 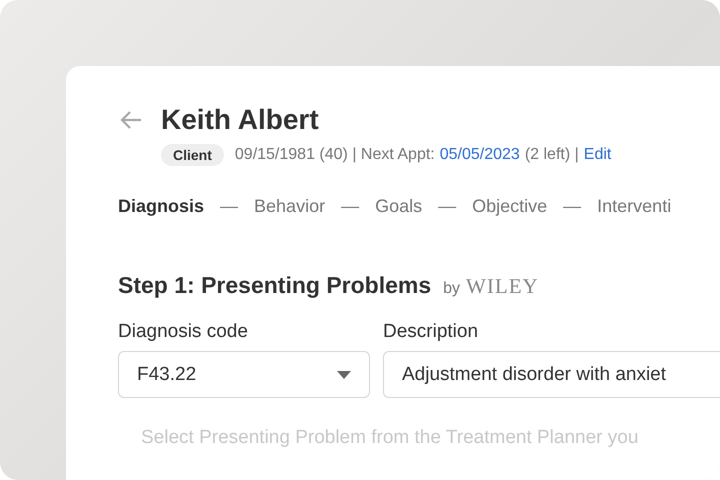 What do you see at coordinates (192, 155) in the screenshot?
I see `client-tag: Client` at bounding box center [192, 155].